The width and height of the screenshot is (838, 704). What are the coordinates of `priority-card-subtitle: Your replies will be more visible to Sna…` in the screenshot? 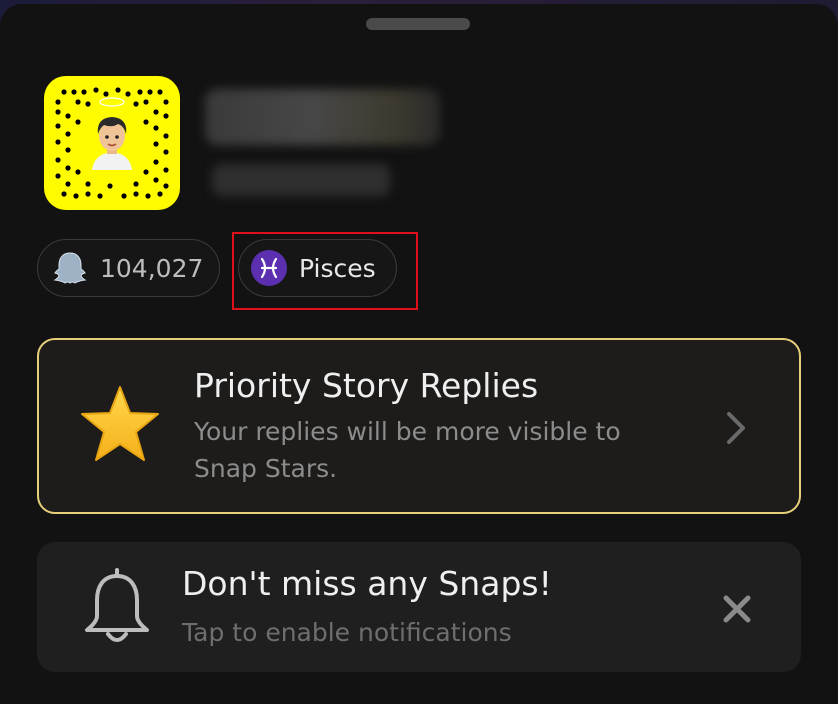 It's located at (407, 450).